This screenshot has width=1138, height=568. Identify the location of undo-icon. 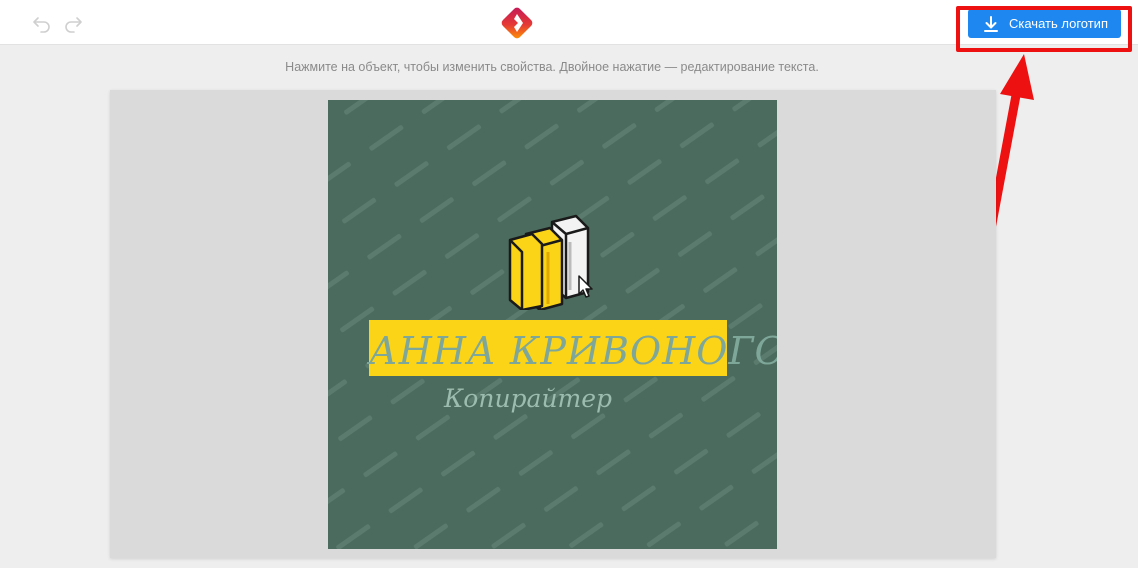
(41, 25).